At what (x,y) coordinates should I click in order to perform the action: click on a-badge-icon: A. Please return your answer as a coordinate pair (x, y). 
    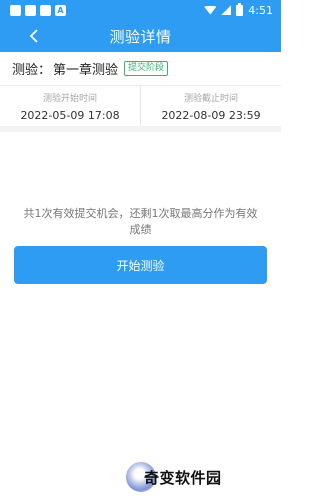
    Looking at the image, I should click on (60, 10).